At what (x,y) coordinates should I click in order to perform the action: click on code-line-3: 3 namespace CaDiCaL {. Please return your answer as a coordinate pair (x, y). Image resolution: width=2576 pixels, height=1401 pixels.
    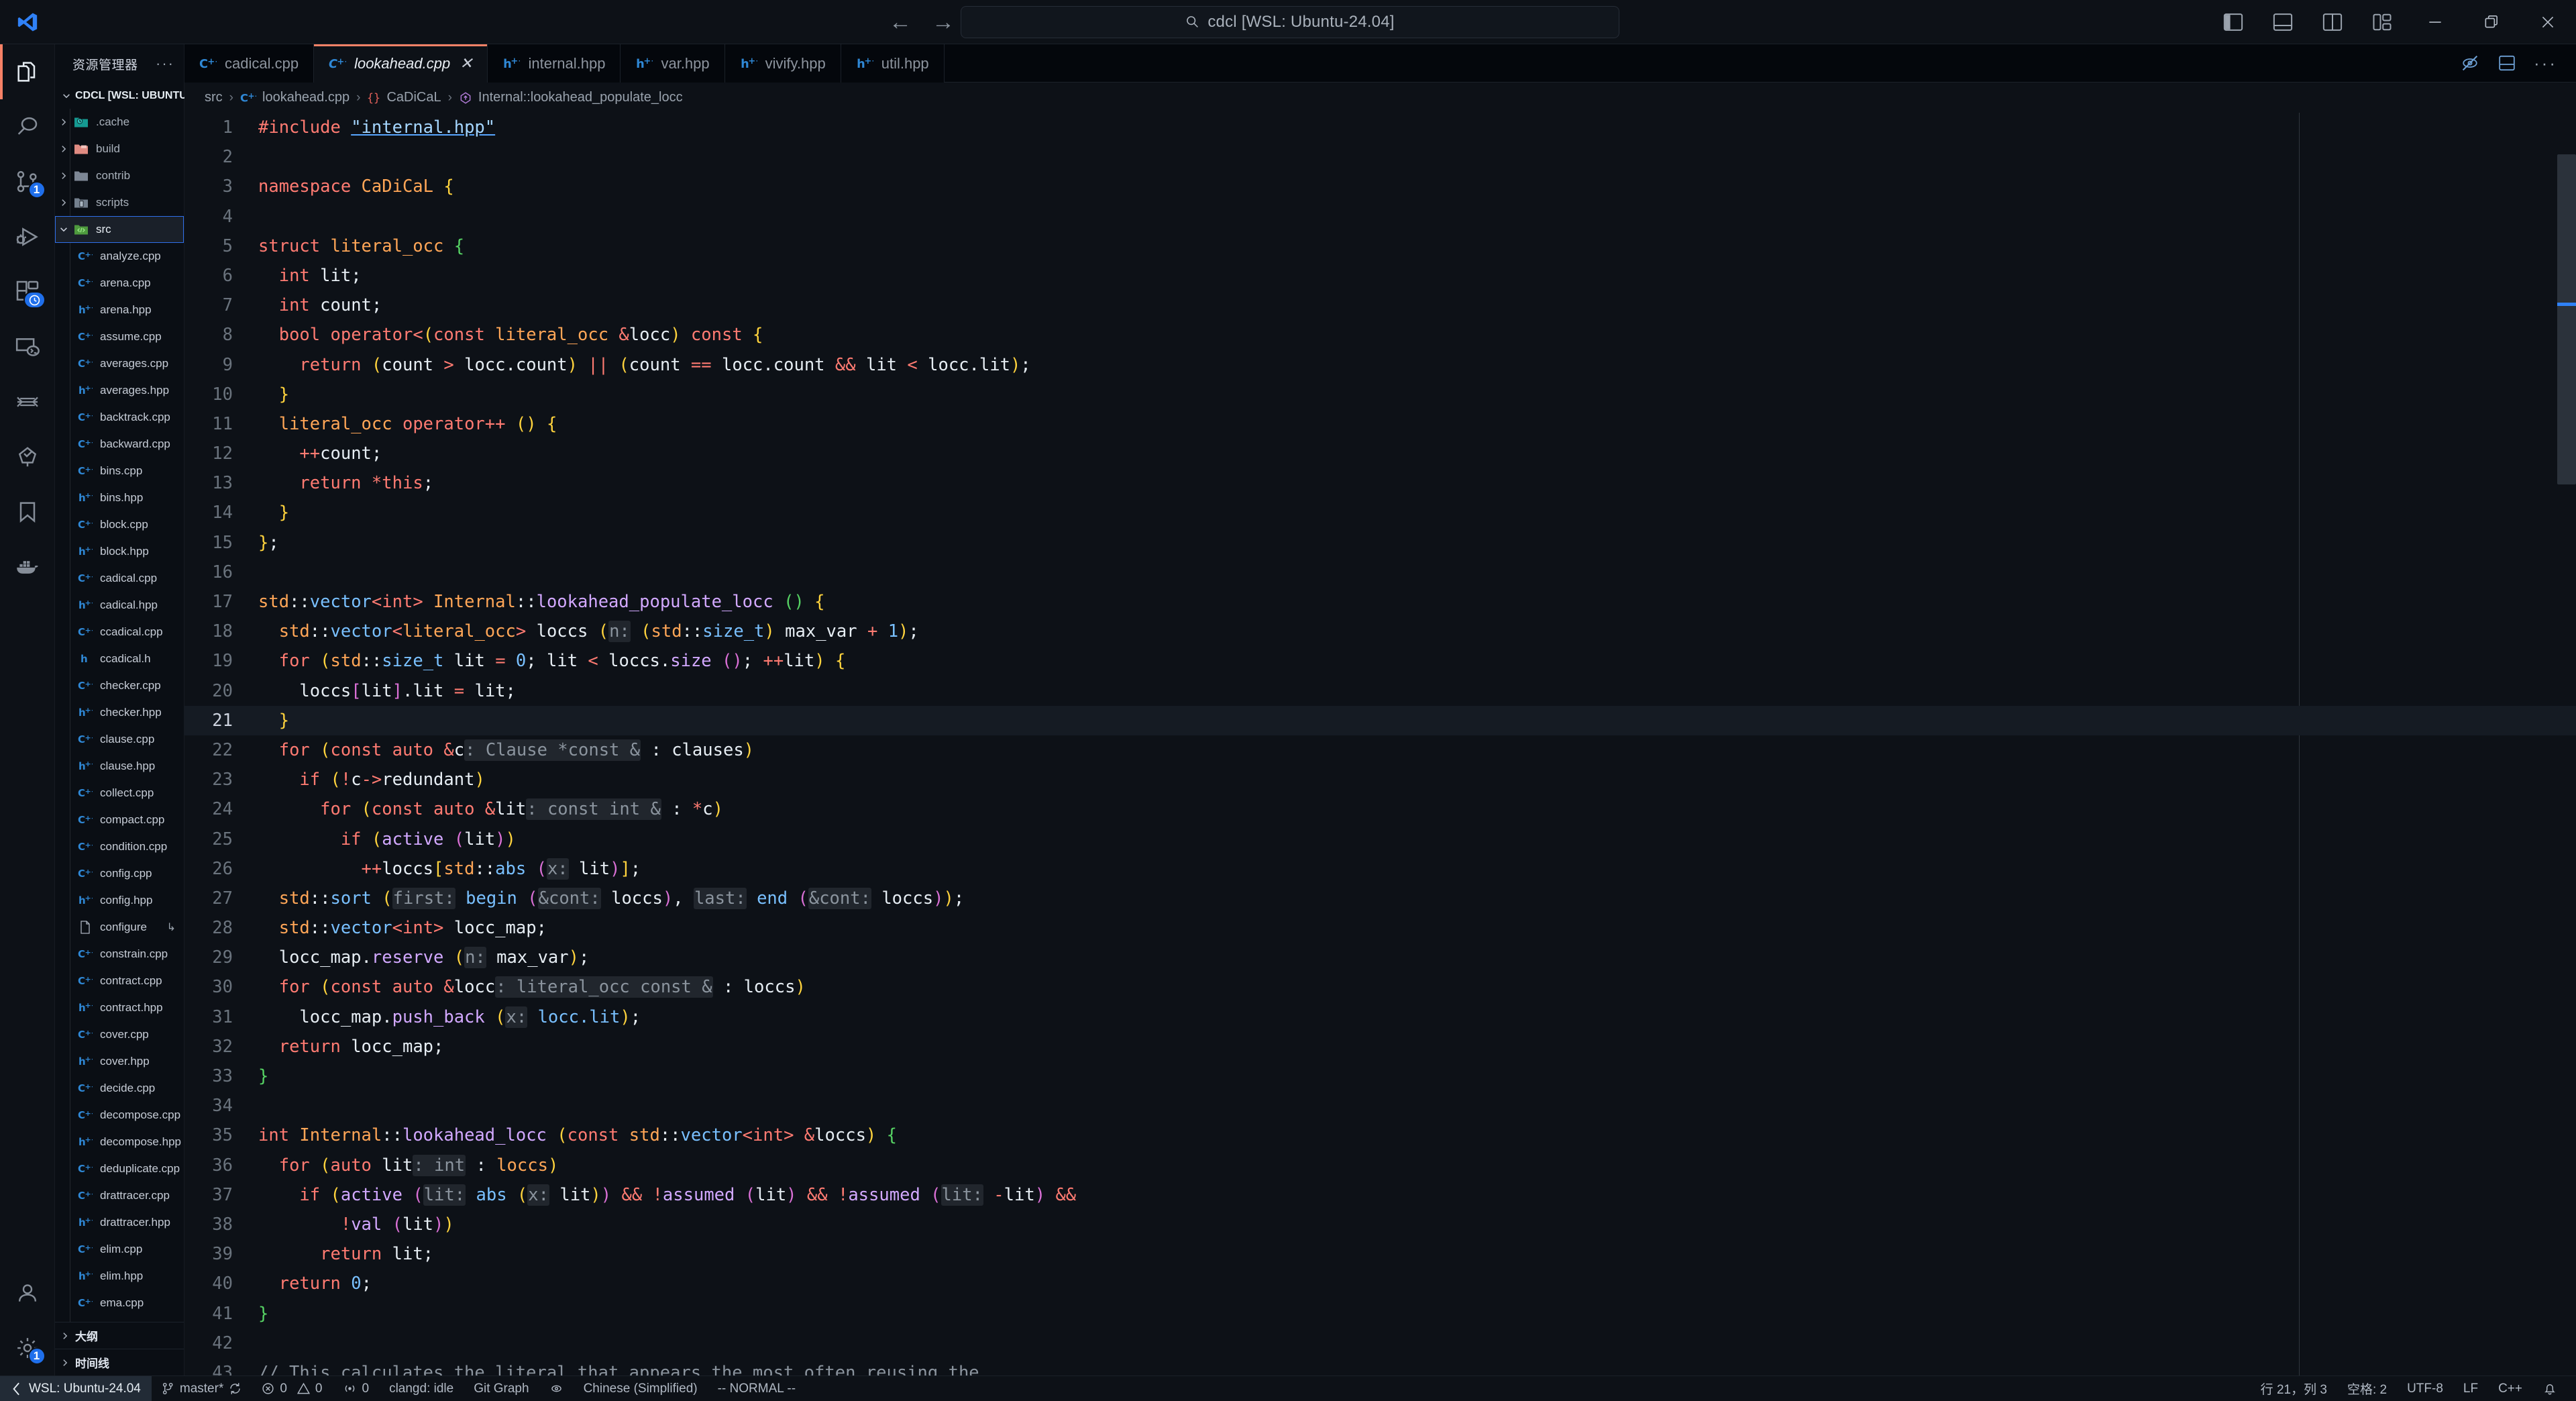
    Looking at the image, I should click on (1380, 186).